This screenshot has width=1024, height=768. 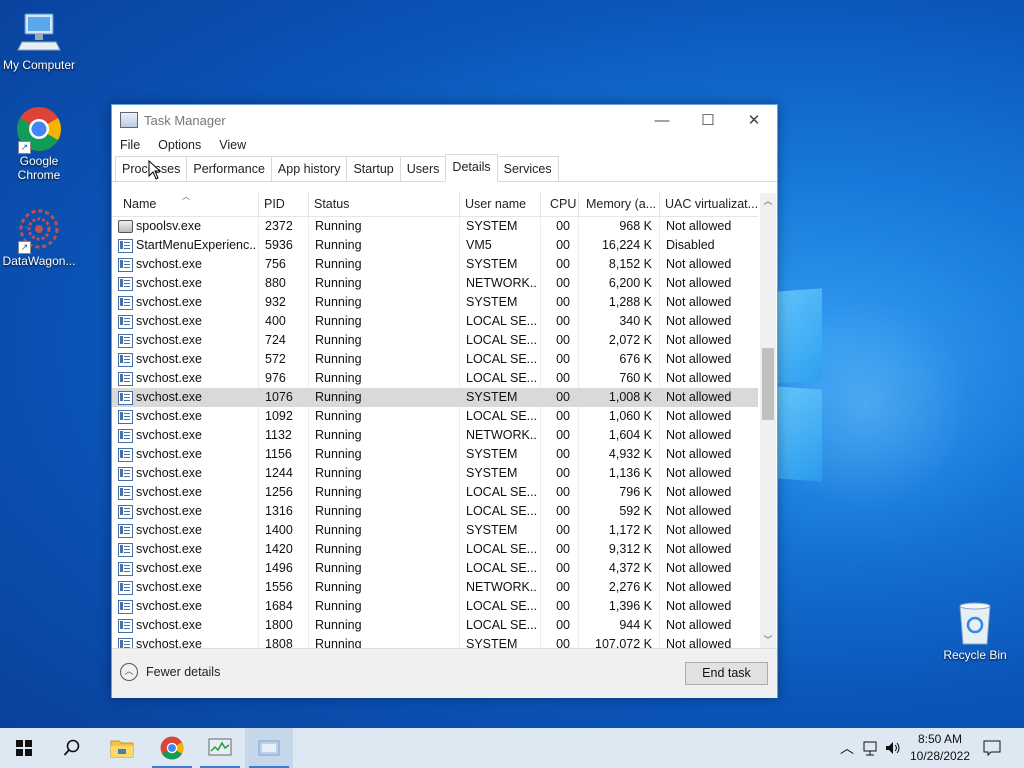 I want to click on start-button, so click(x=24, y=748).